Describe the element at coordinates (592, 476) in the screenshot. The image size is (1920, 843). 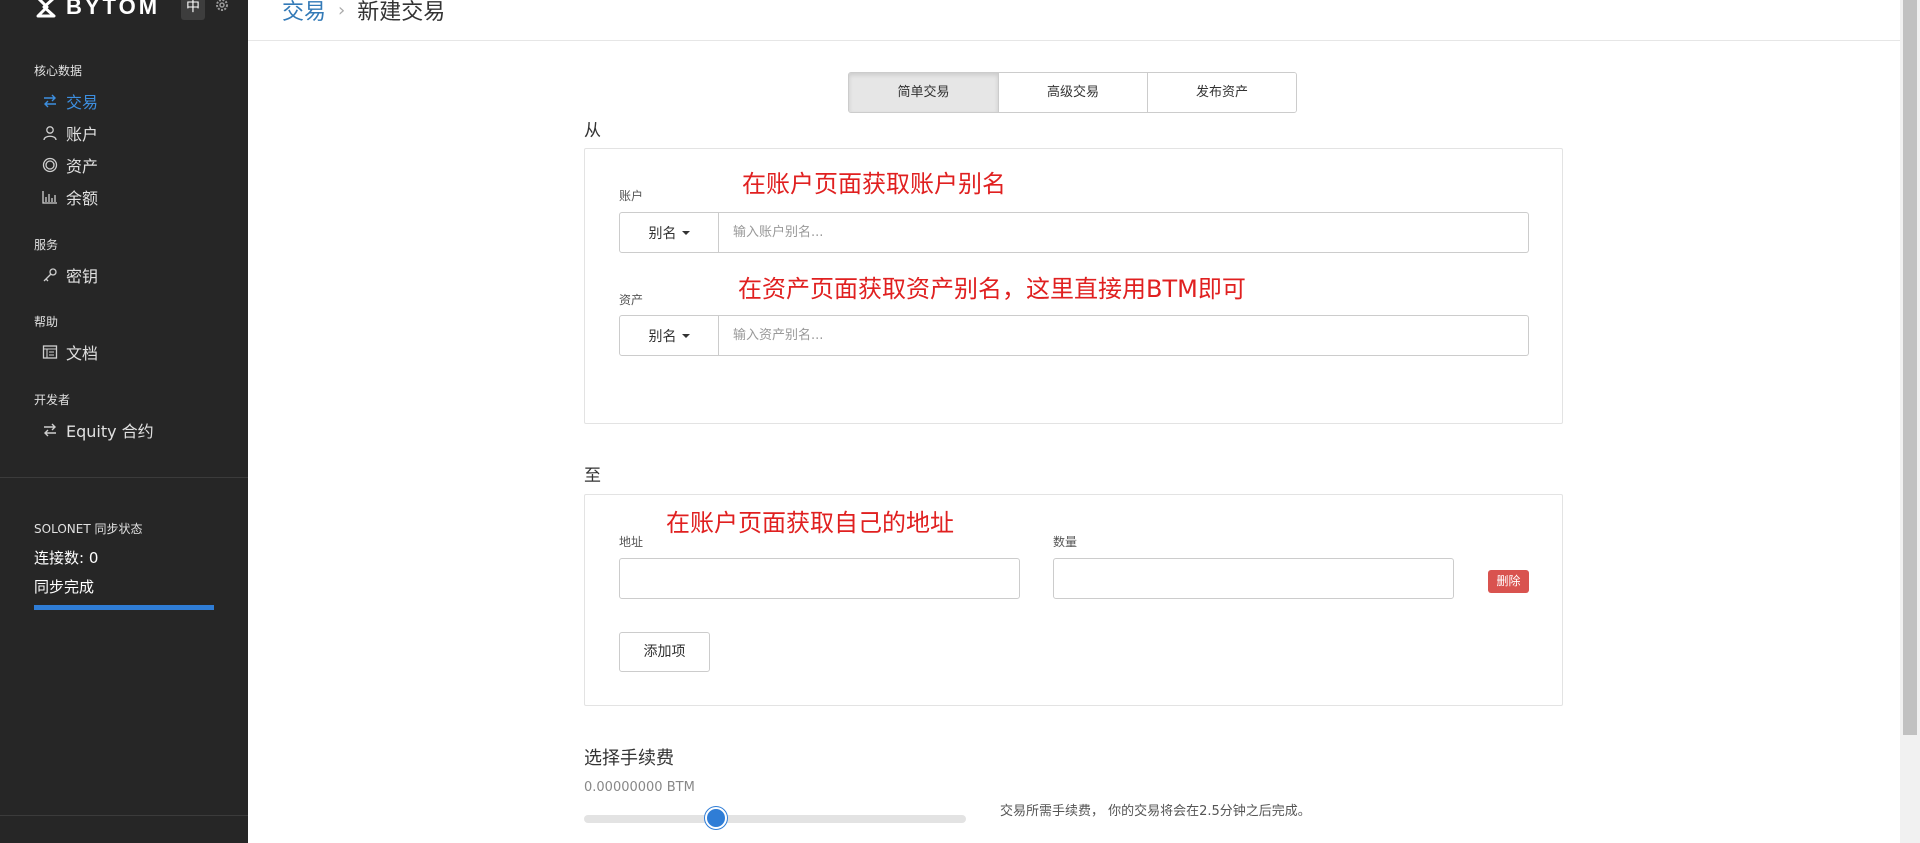
I see `to-section-title: 至` at that location.